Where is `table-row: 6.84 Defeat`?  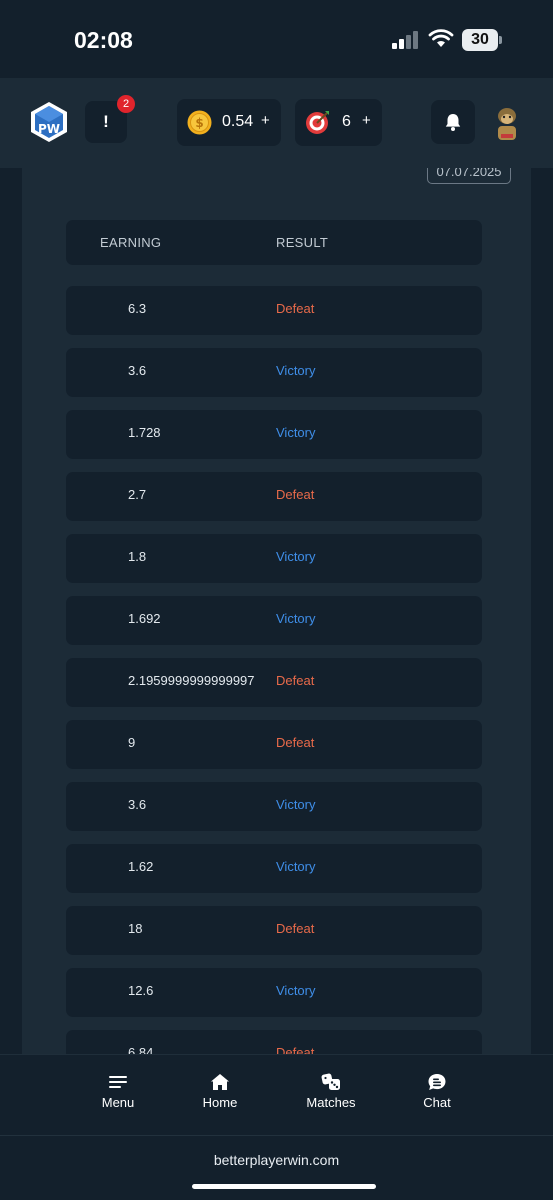 table-row: 6.84 Defeat is located at coordinates (274, 1042).